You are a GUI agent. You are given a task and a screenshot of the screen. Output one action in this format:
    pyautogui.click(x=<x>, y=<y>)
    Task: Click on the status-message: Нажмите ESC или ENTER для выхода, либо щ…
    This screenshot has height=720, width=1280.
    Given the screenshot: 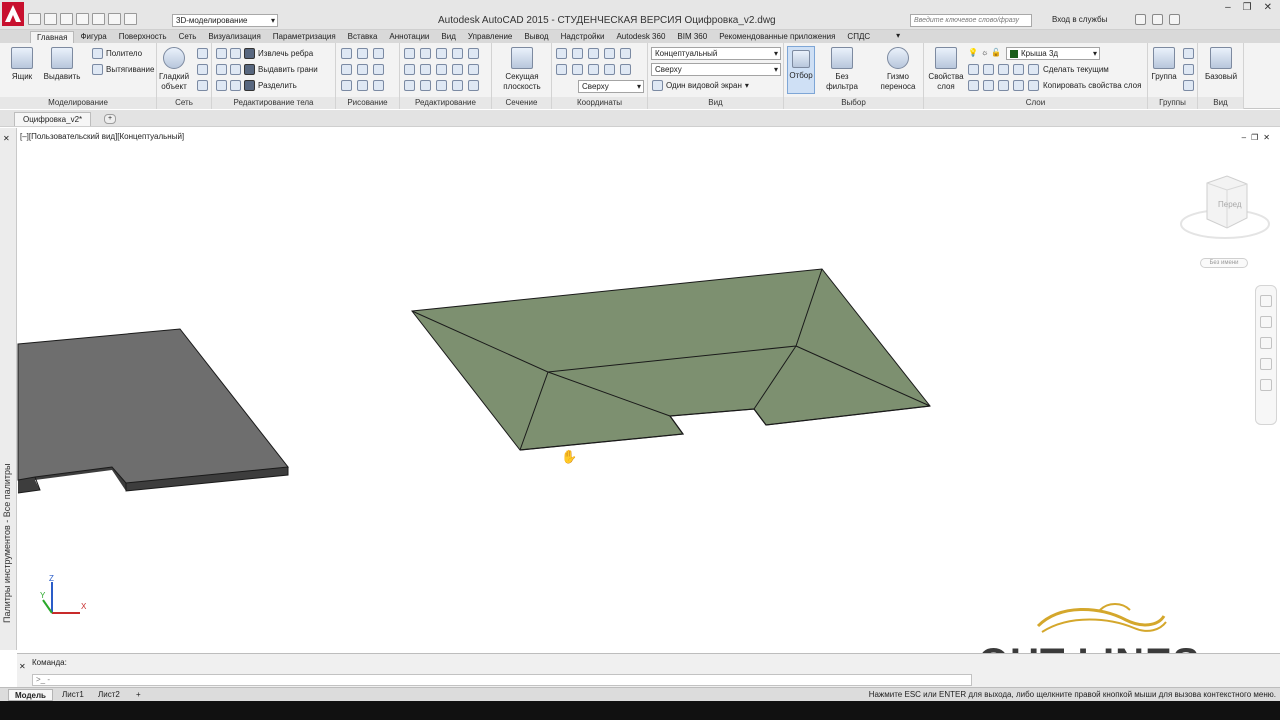 What is the action you would take?
    pyautogui.click(x=1072, y=694)
    